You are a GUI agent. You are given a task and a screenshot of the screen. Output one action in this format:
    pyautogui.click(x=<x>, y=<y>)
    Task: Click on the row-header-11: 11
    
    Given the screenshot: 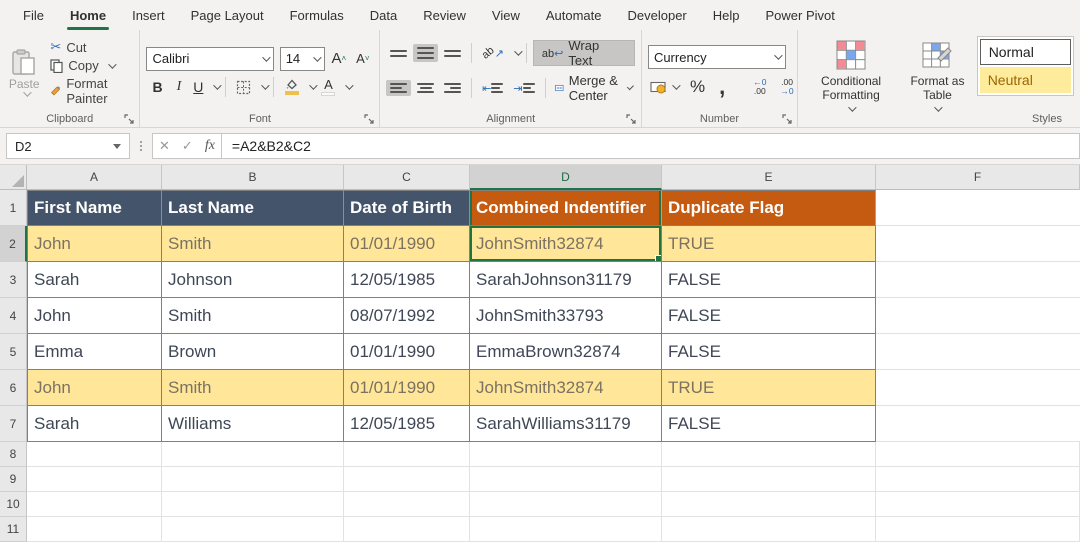 What is the action you would take?
    pyautogui.click(x=13, y=529)
    